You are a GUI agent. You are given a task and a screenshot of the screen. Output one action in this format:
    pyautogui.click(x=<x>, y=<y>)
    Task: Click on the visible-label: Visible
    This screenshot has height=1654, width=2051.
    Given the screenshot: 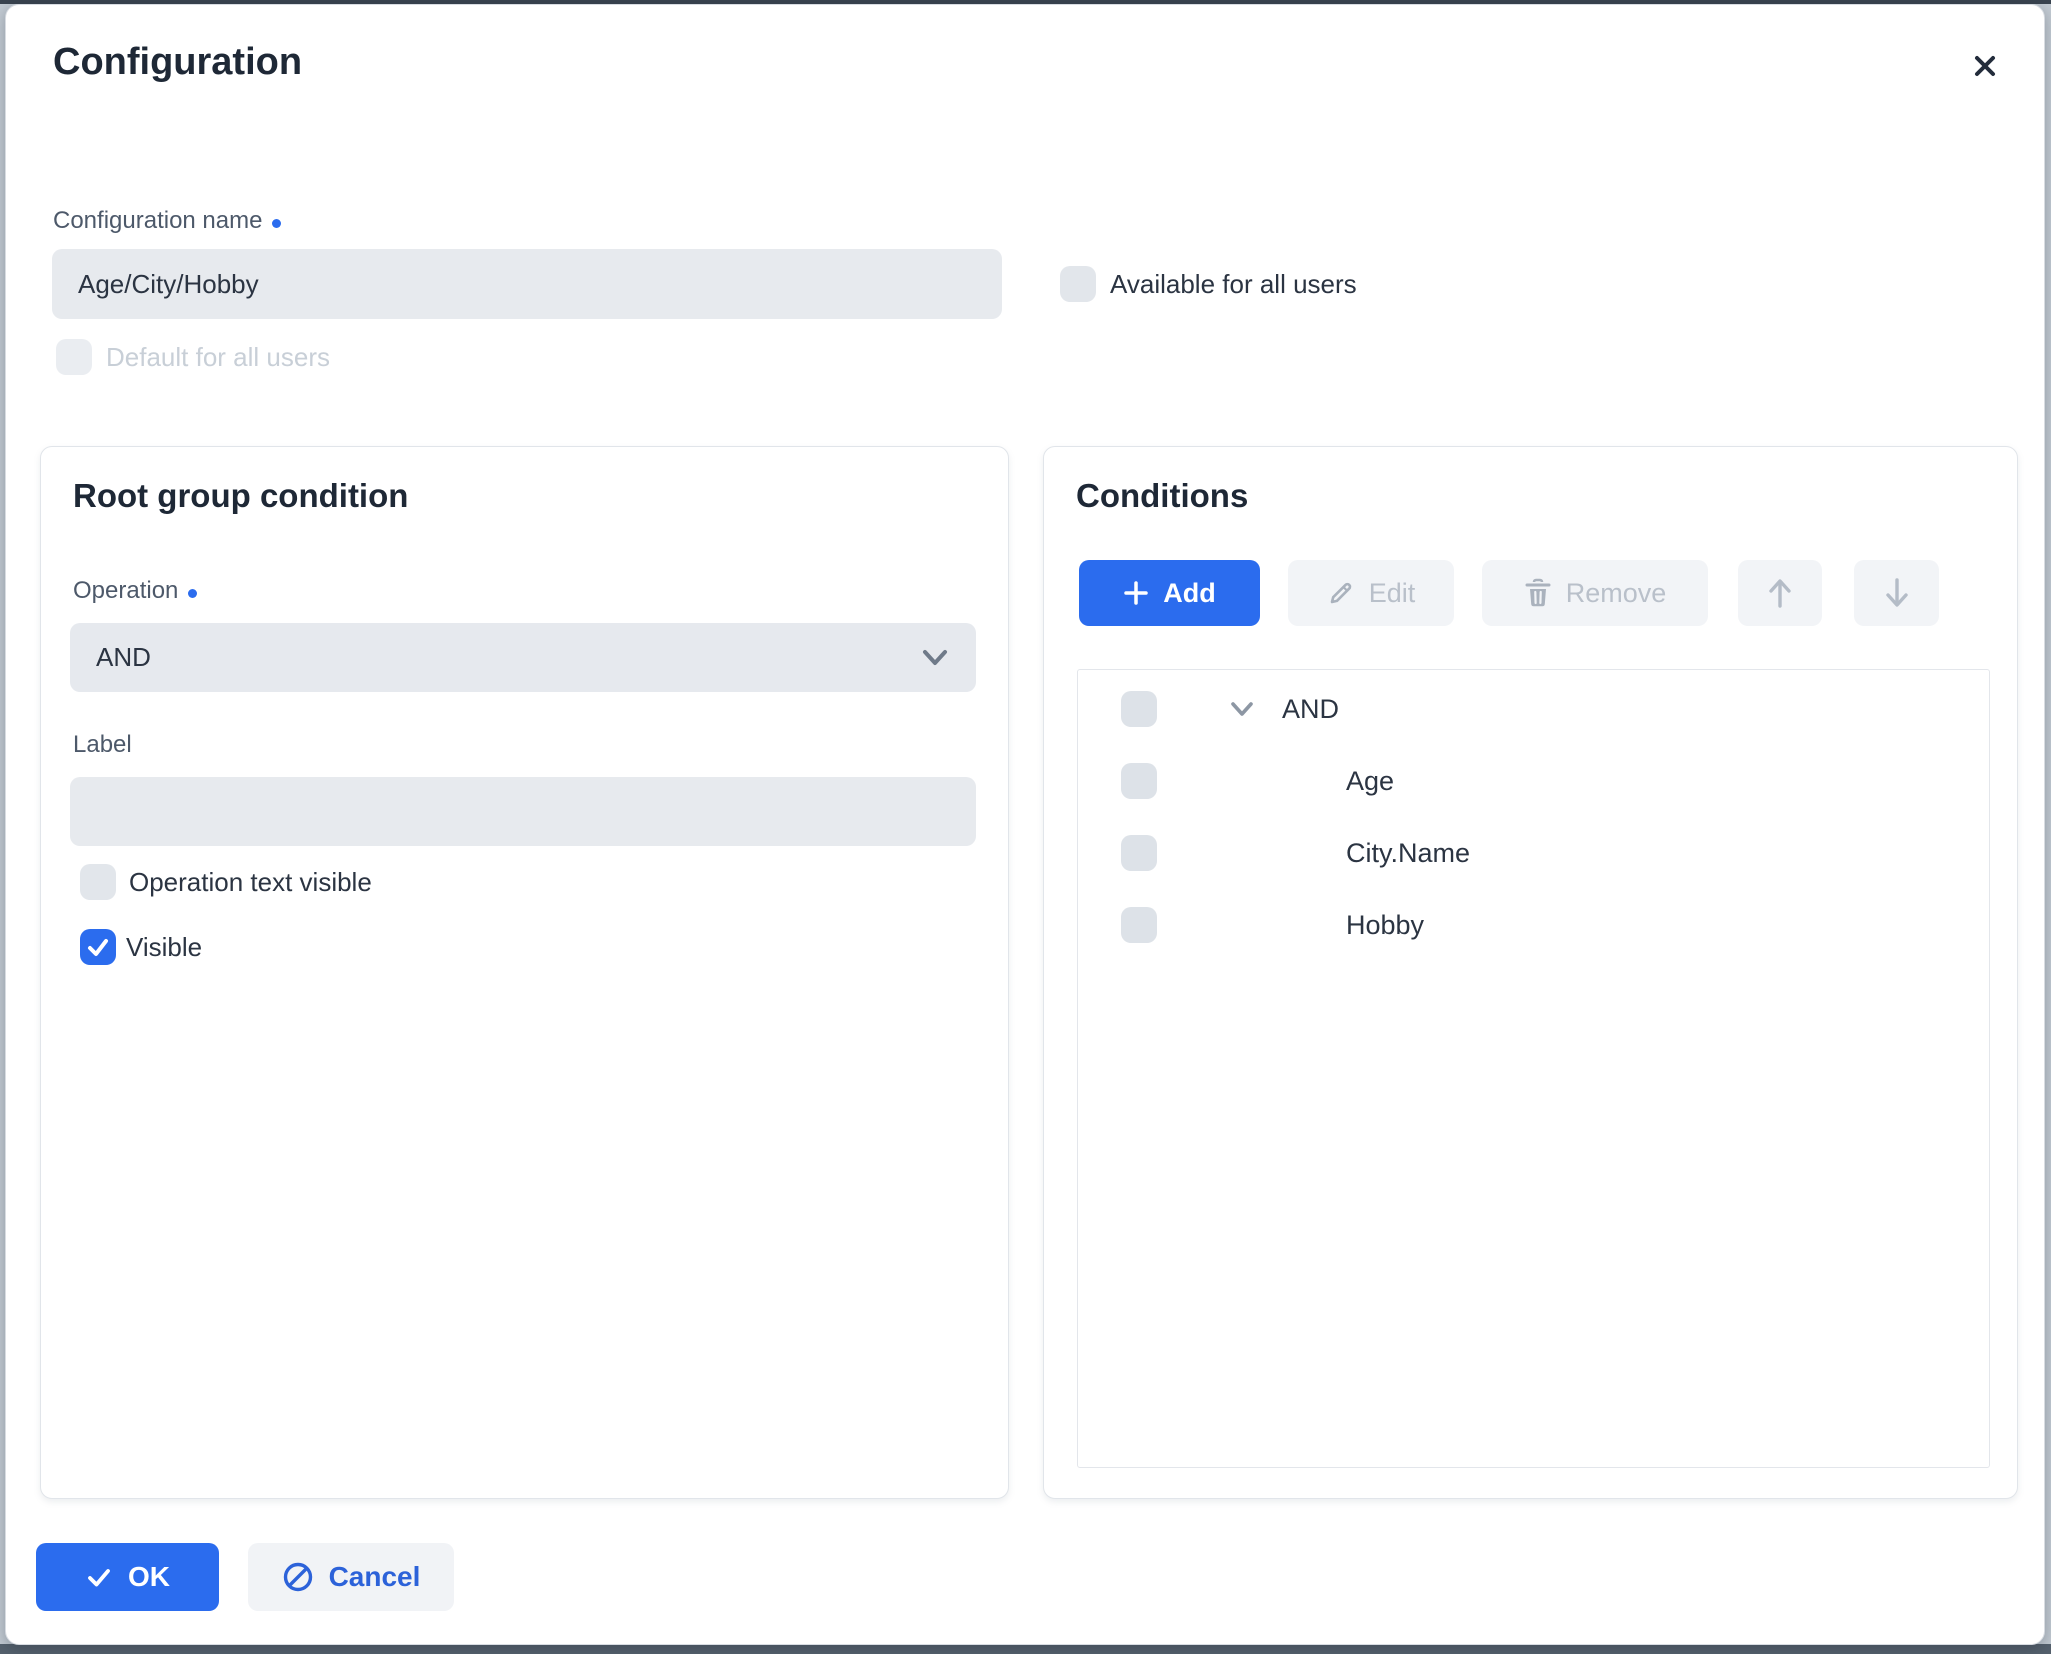 What is the action you would take?
    pyautogui.click(x=164, y=947)
    